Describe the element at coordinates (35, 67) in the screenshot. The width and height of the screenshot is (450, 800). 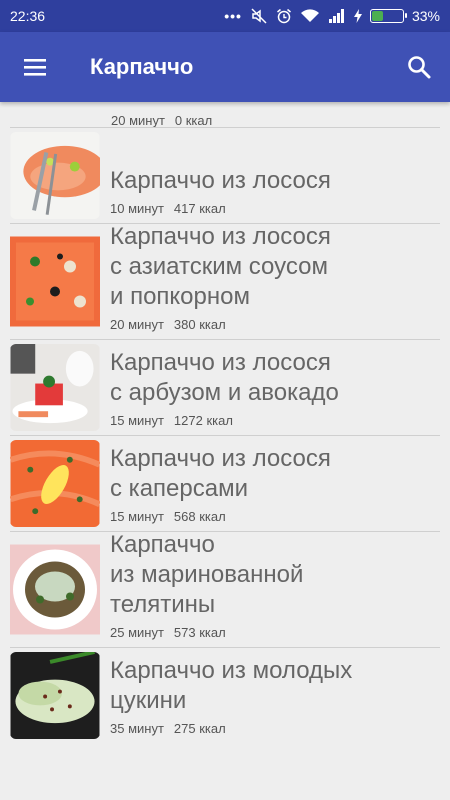
I see `hamburger-menu-icon` at that location.